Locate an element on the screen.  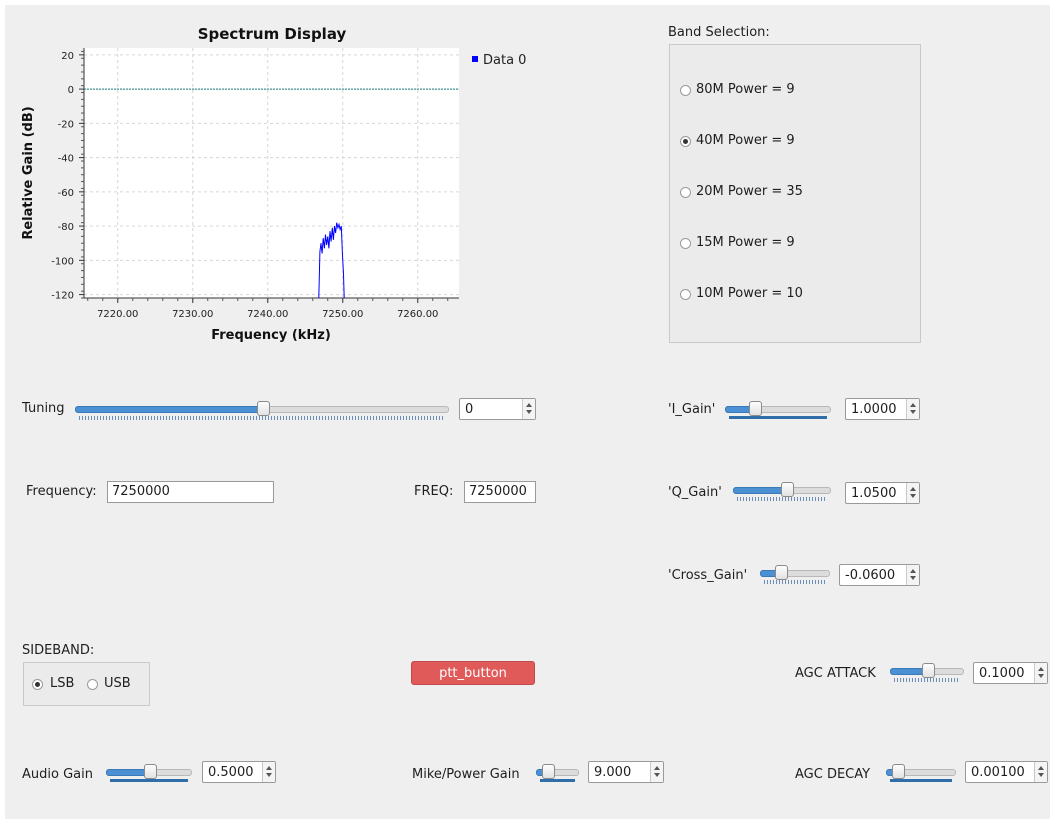
x-axis-label: Frequency (kHz) is located at coordinates (271, 335).